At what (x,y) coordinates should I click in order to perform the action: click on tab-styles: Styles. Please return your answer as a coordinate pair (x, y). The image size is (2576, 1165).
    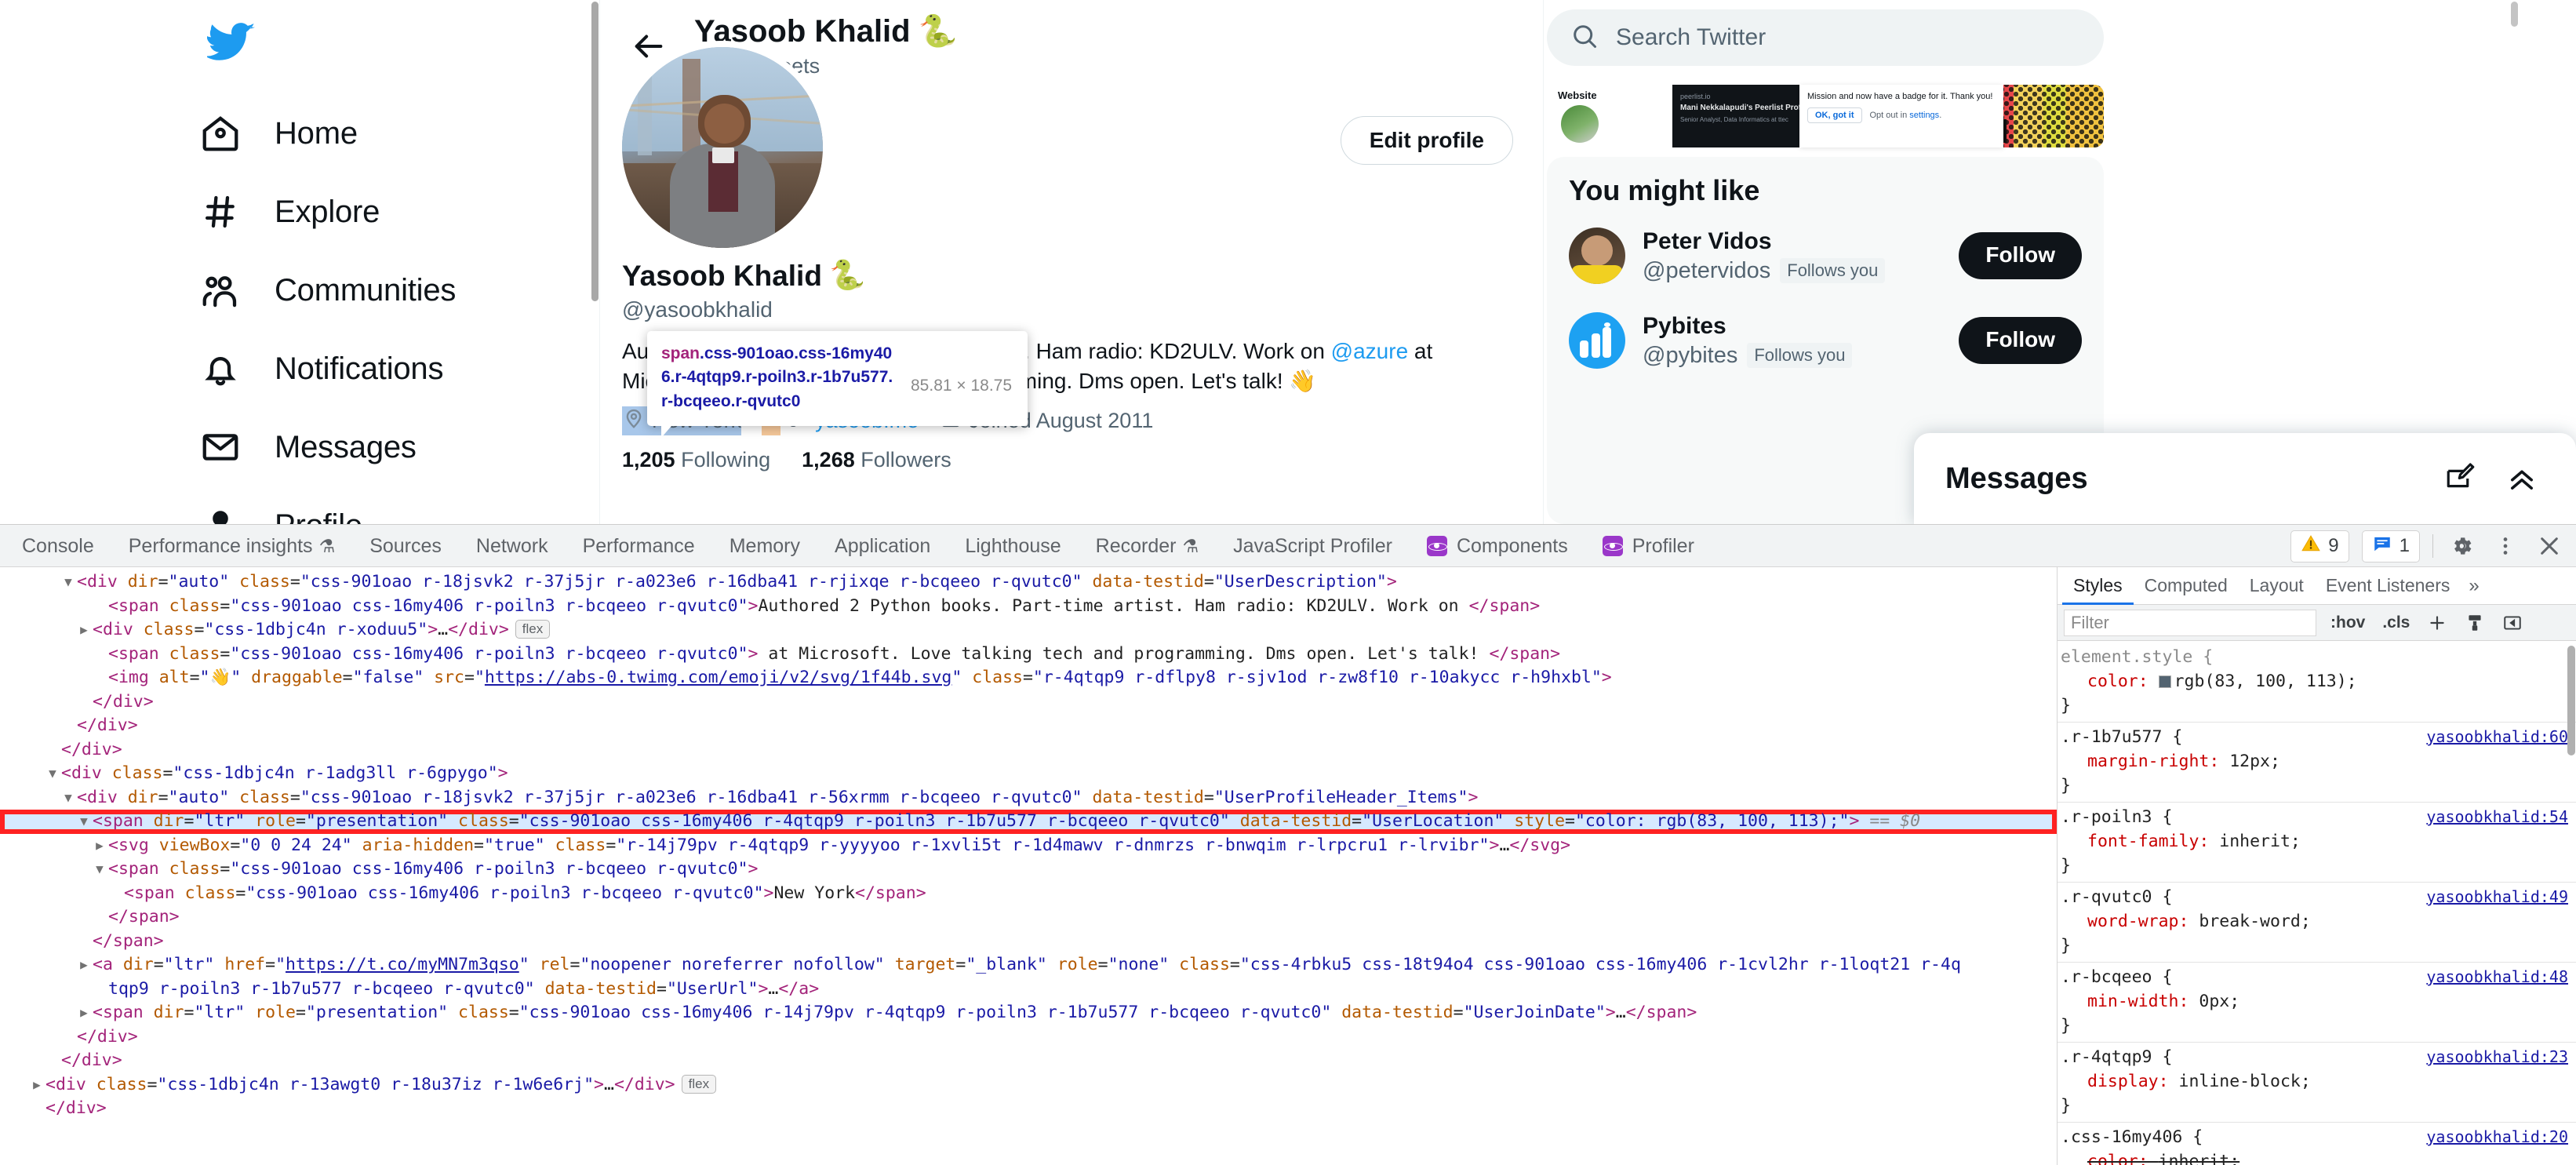
    Looking at the image, I should click on (2098, 586).